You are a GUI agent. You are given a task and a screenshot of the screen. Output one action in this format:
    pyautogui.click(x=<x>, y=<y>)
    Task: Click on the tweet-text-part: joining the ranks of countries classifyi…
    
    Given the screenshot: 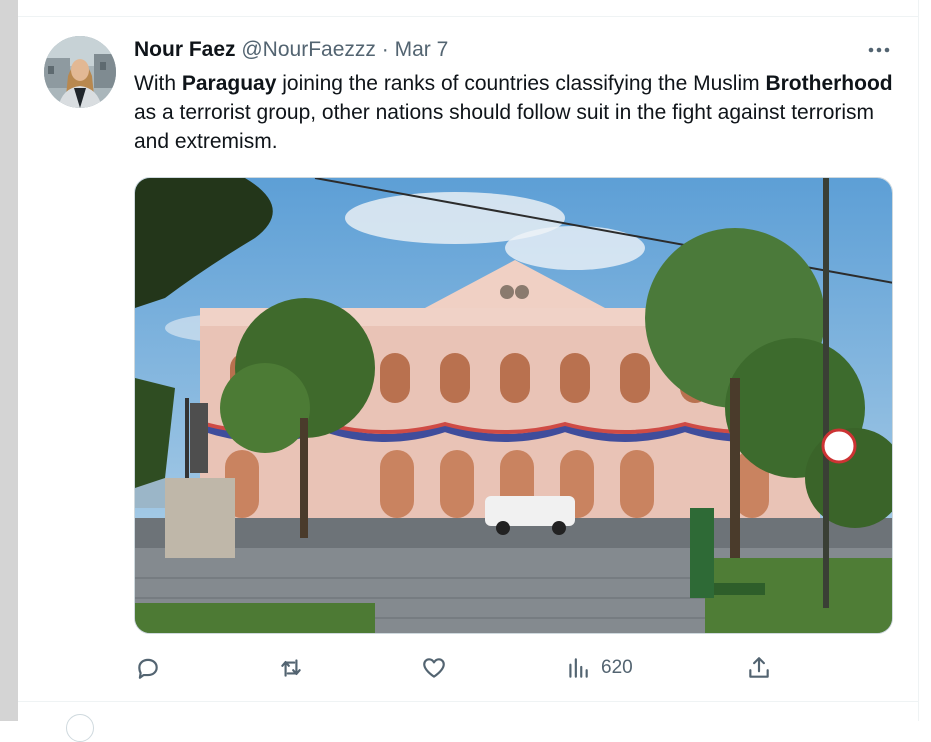 What is the action you would take?
    pyautogui.click(x=521, y=83)
    